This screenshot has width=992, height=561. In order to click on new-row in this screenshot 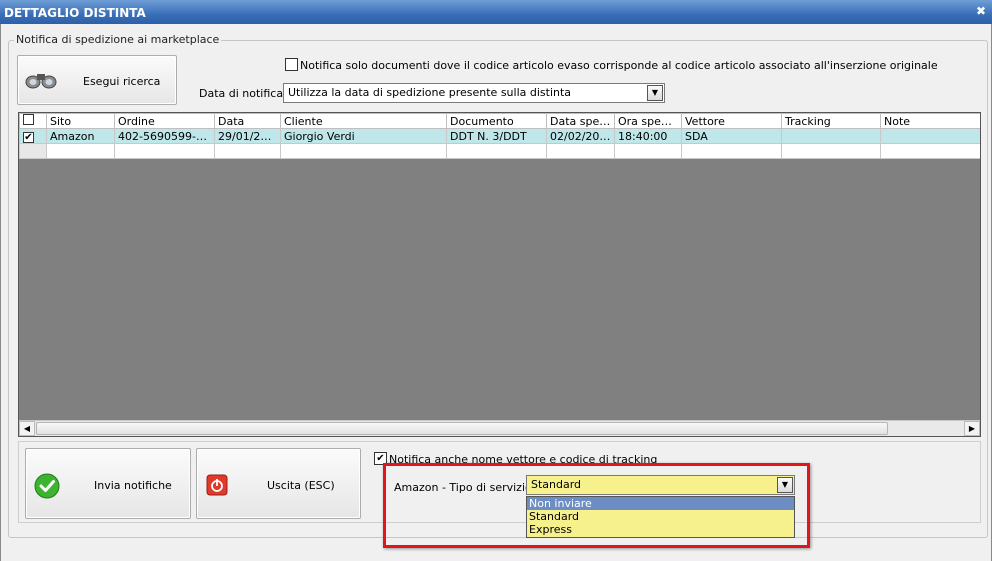, I will do `click(499, 151)`.